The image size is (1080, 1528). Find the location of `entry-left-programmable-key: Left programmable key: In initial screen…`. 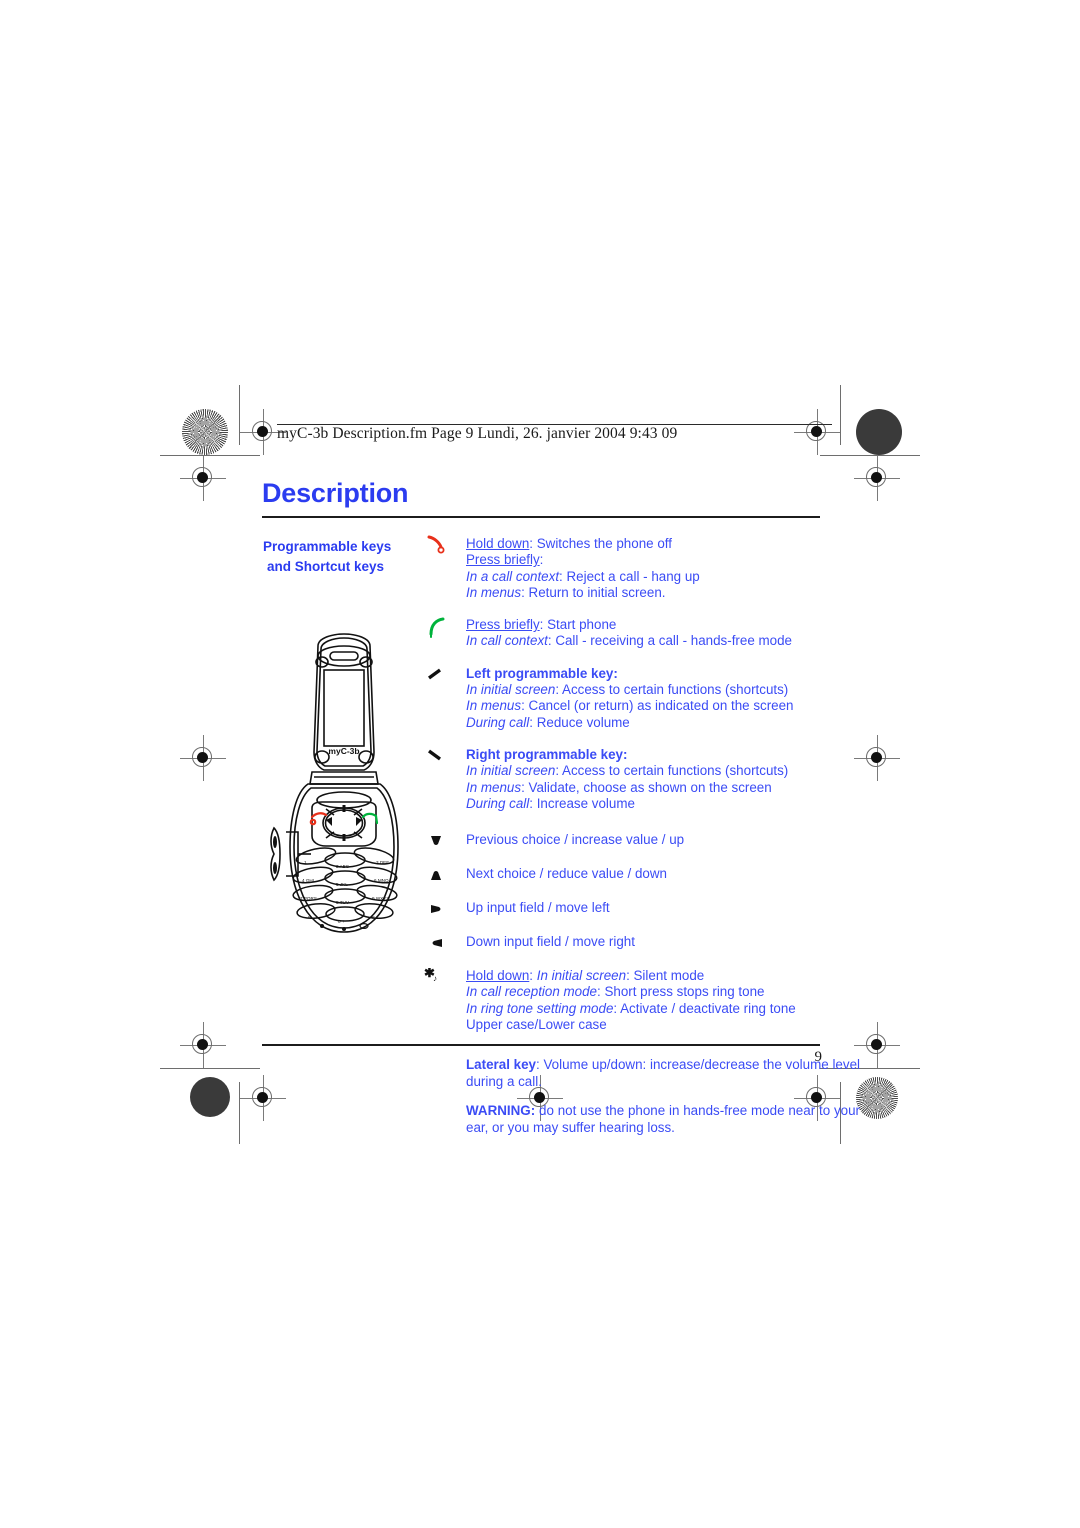

entry-left-programmable-key: Left programmable key: In initial screen… is located at coordinates (624, 698).